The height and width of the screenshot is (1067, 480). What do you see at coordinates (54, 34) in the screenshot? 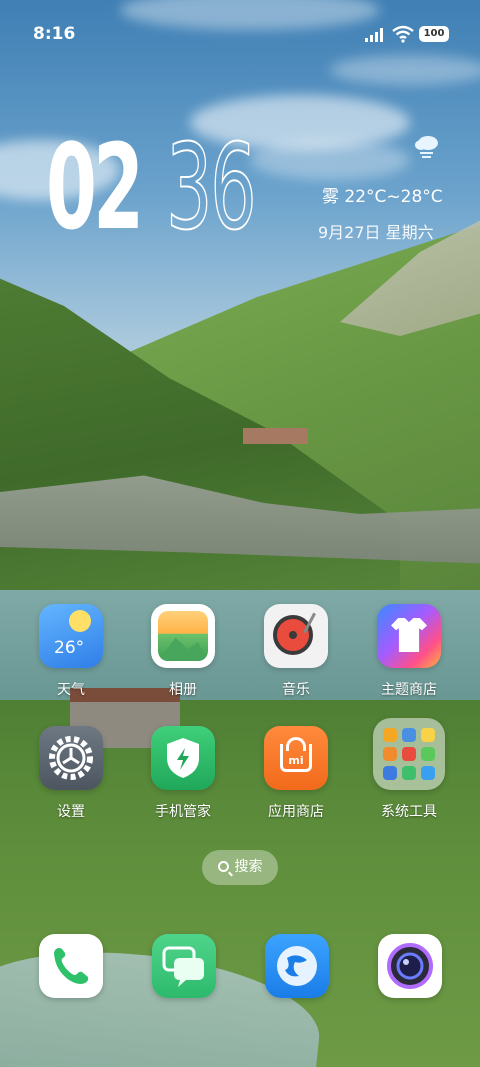
I see `status-time: 8:16` at bounding box center [54, 34].